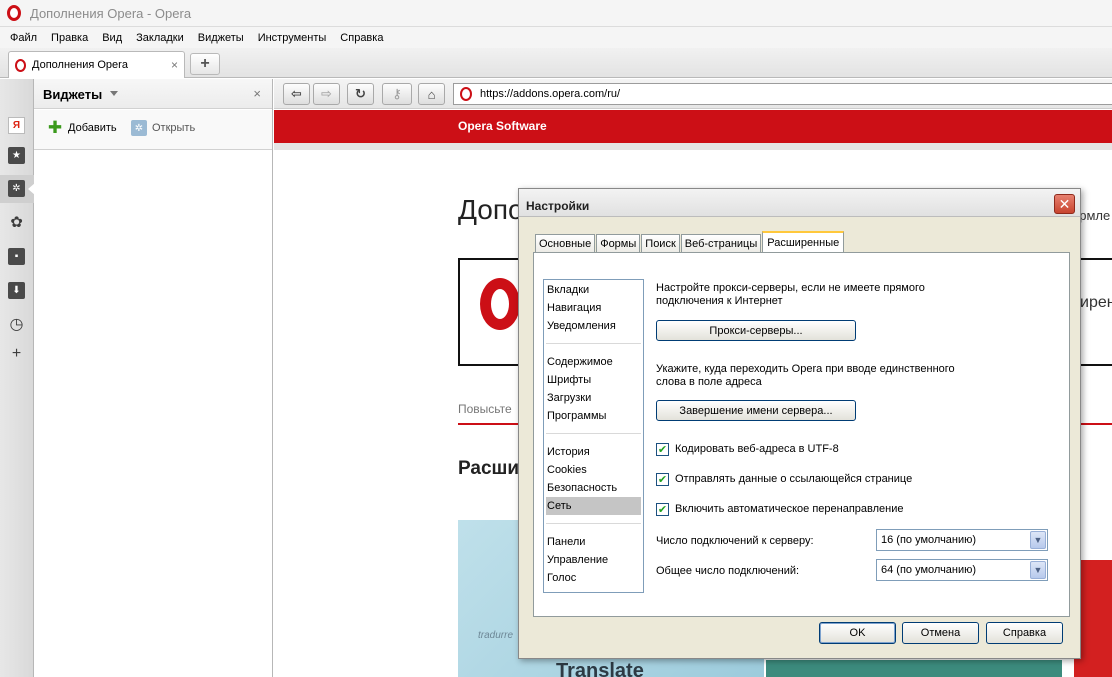 Image resolution: width=1112 pixels, height=677 pixels. I want to click on category-shortcuts: Управление, so click(593, 560).